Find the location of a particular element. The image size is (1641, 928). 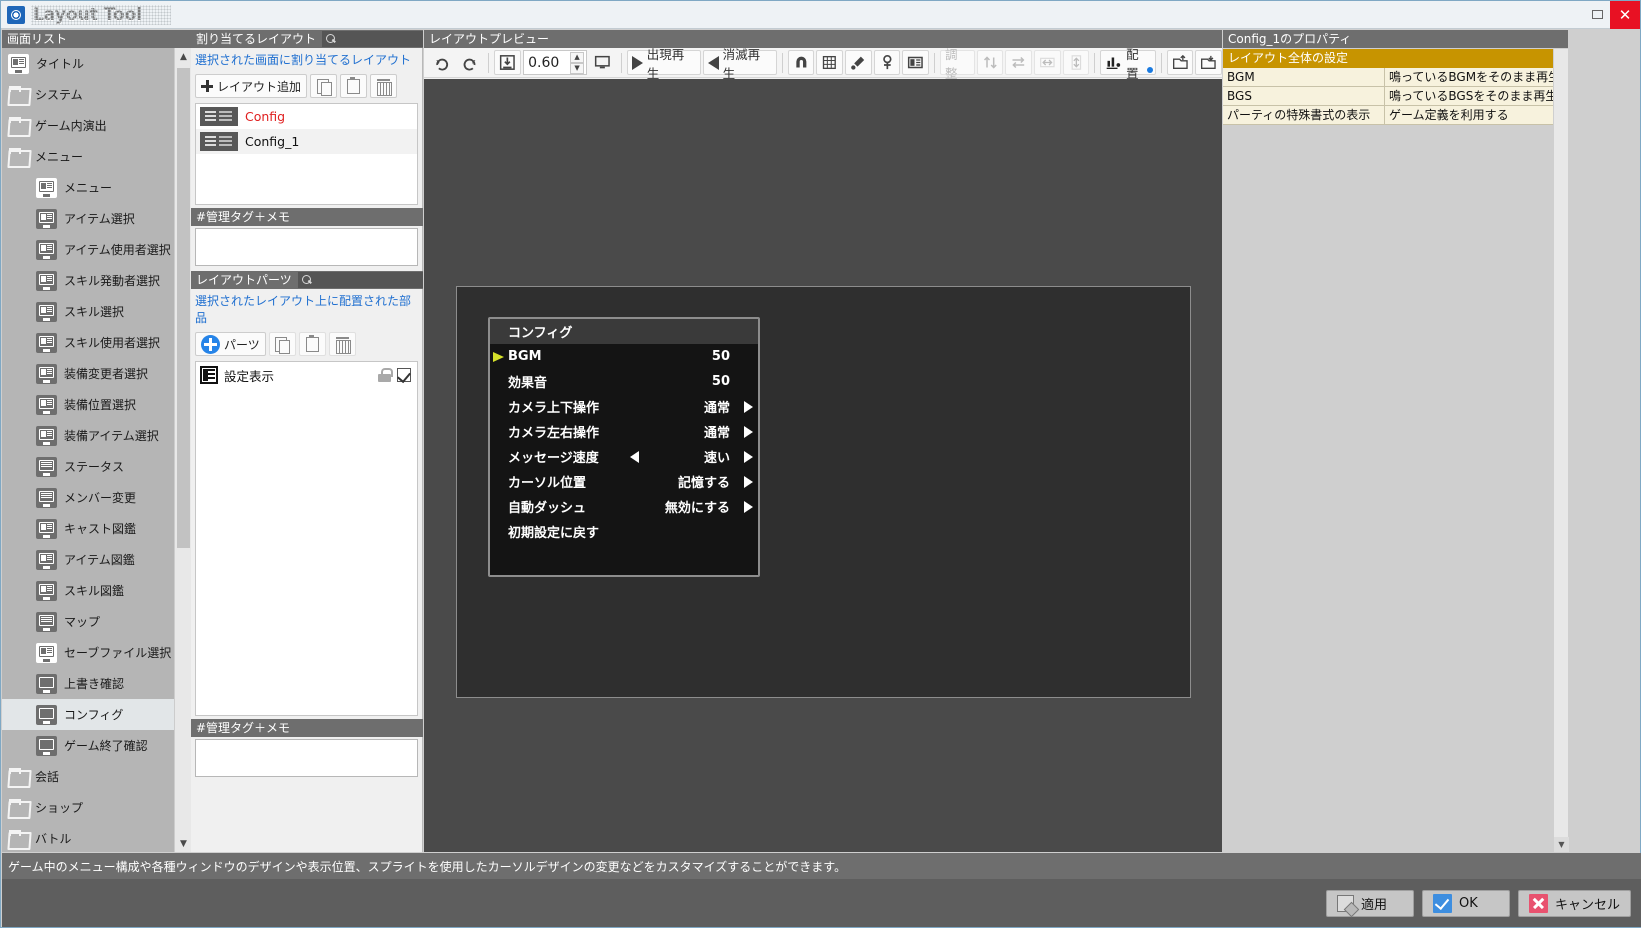

paste-part-button is located at coordinates (312, 344).